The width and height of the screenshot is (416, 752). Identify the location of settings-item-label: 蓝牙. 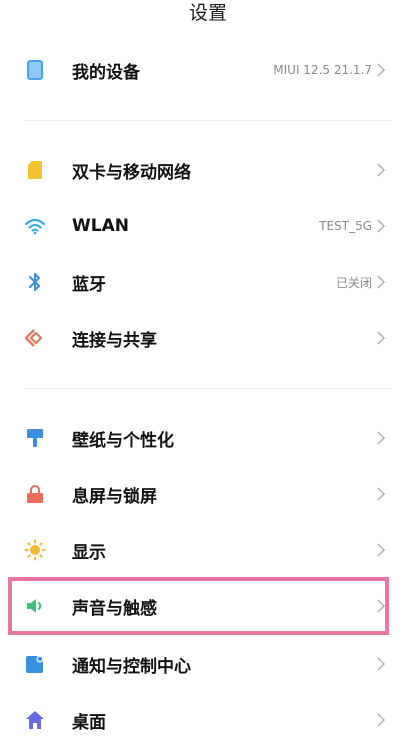
(89, 284).